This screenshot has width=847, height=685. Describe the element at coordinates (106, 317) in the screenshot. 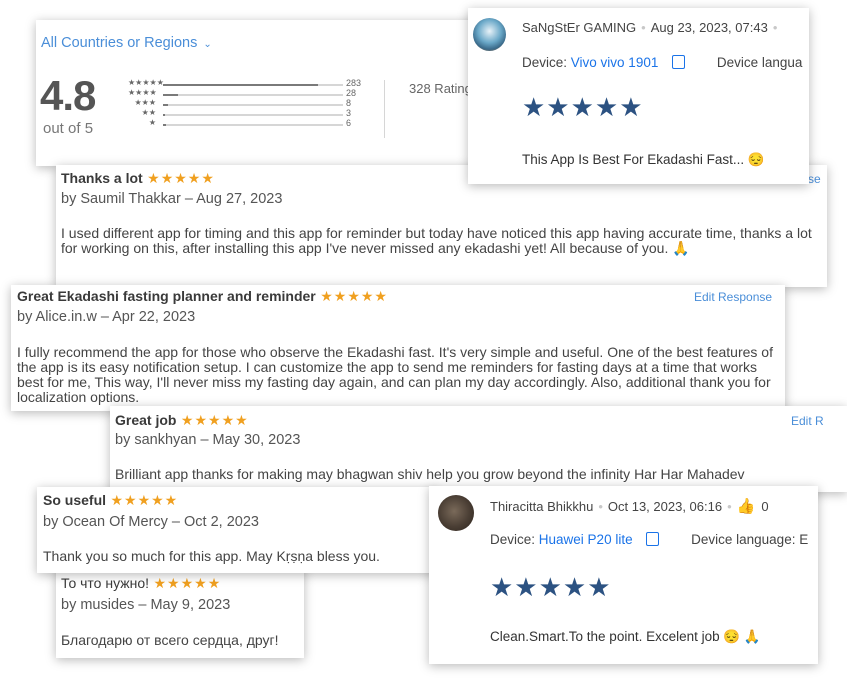

I see `review-byline: by Alice.in.w – Apr 22, 2023` at that location.